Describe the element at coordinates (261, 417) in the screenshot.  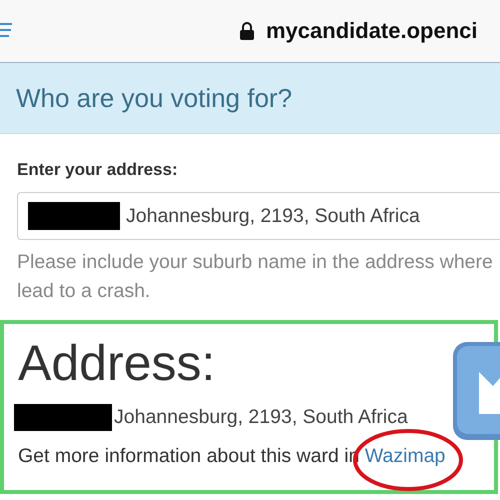
I see `address-text: Johannesburg, 2193, South Africa` at that location.